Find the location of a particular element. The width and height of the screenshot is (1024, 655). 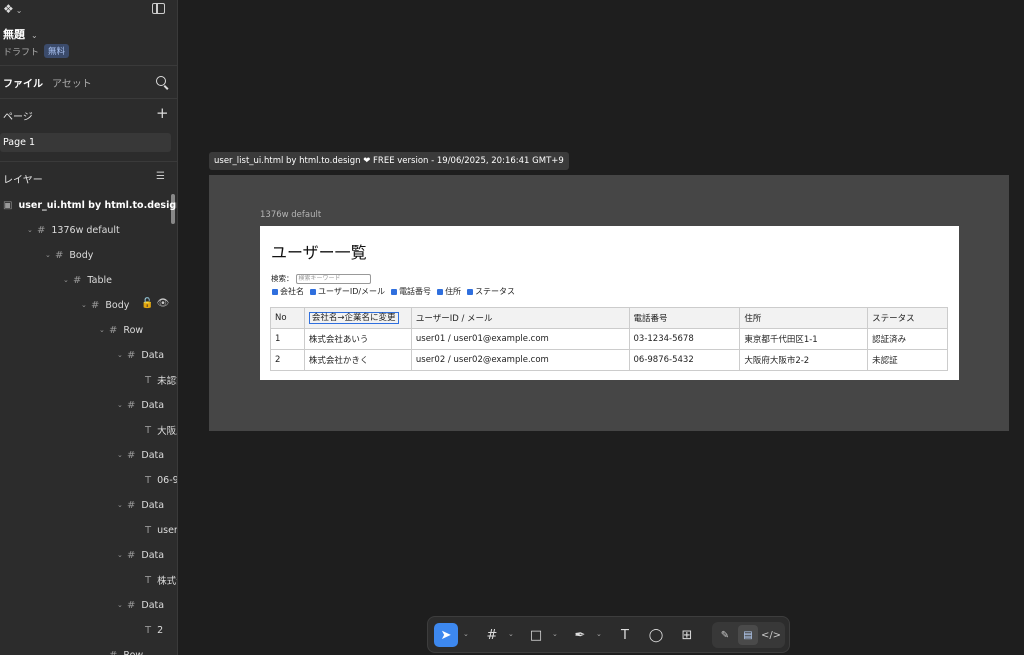

filter-label: 住所 is located at coordinates (453, 291).